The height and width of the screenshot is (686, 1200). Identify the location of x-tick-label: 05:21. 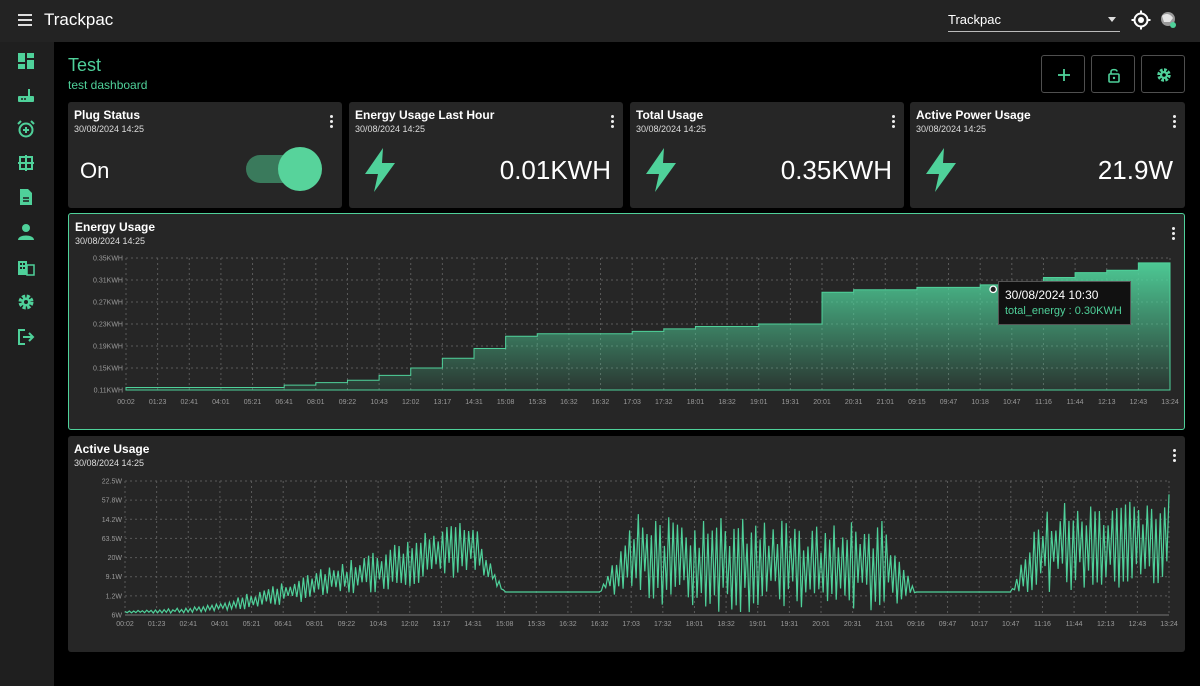
(252, 624).